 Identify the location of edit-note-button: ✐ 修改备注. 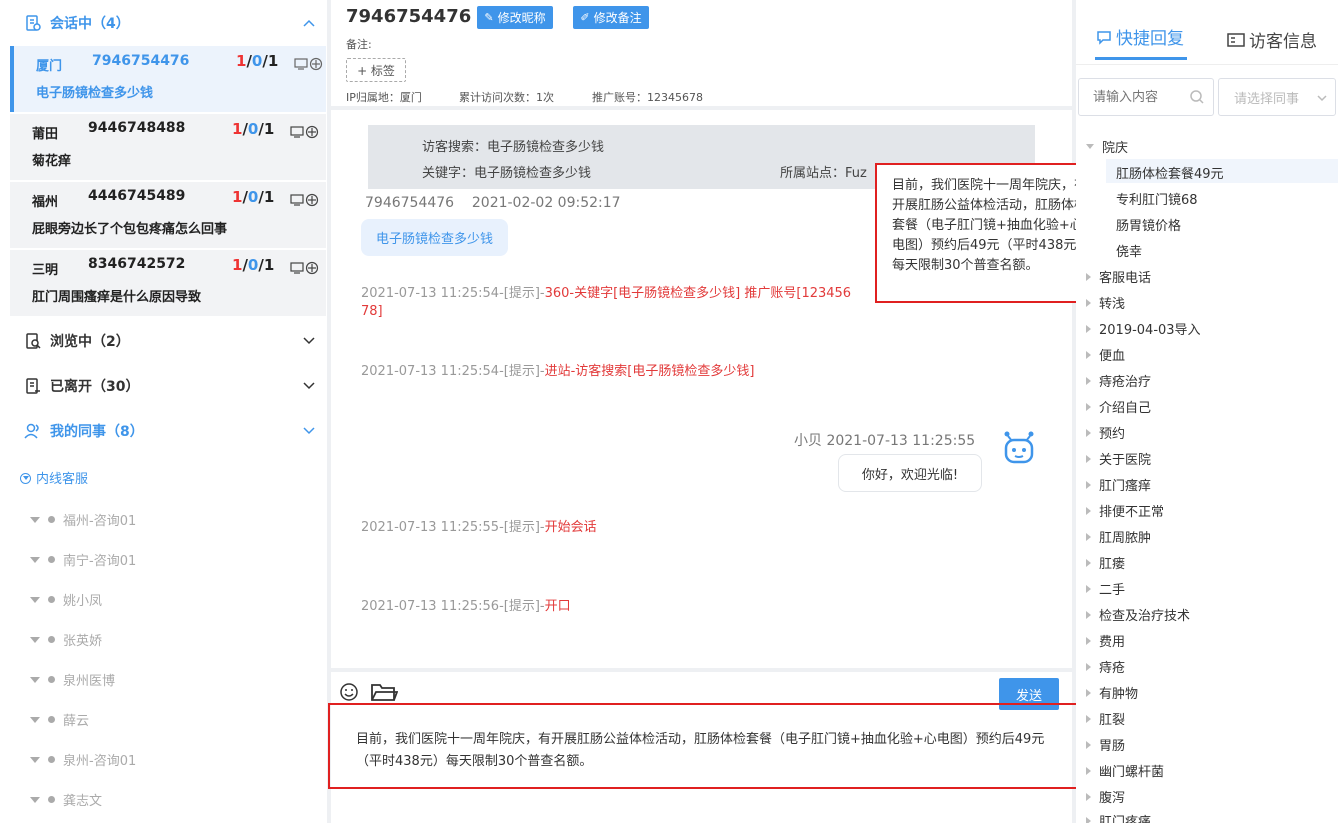
(611, 17).